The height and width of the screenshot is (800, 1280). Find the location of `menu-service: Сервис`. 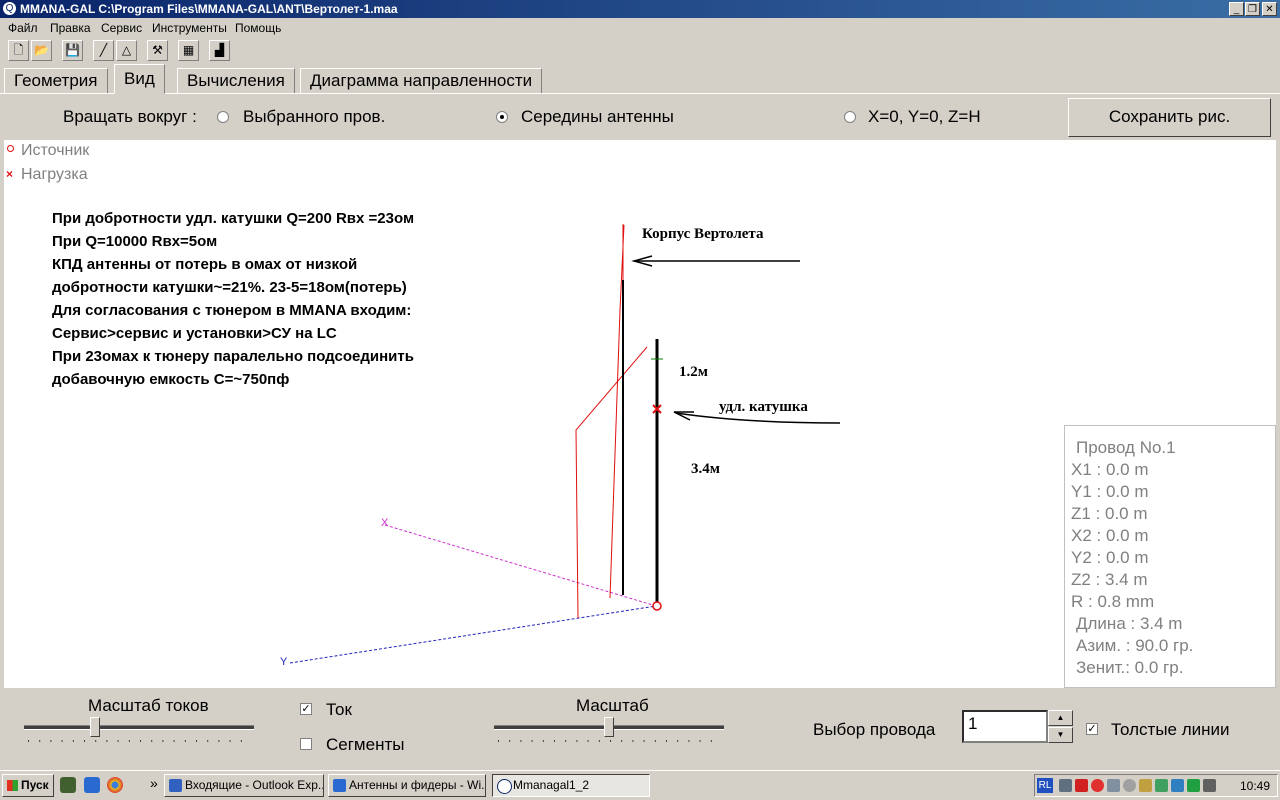

menu-service: Сервис is located at coordinates (121, 28).